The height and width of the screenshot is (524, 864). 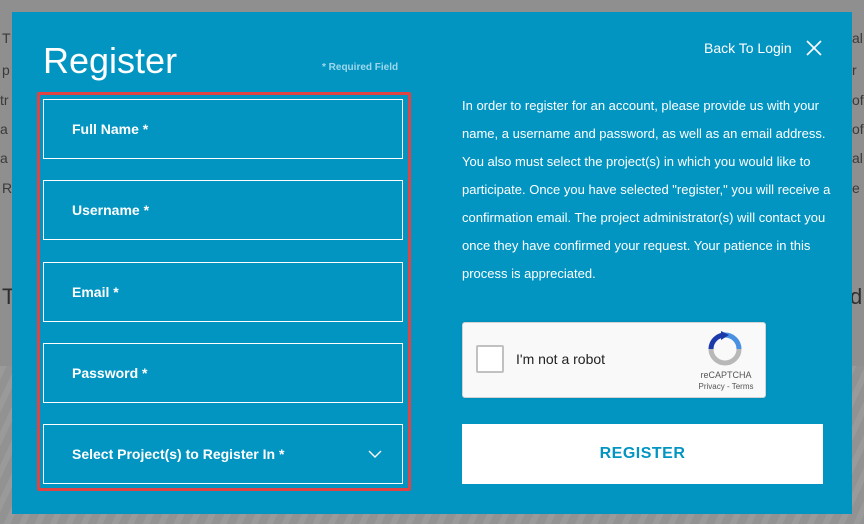 What do you see at coordinates (223, 210) in the screenshot?
I see `username-field: Username *` at bounding box center [223, 210].